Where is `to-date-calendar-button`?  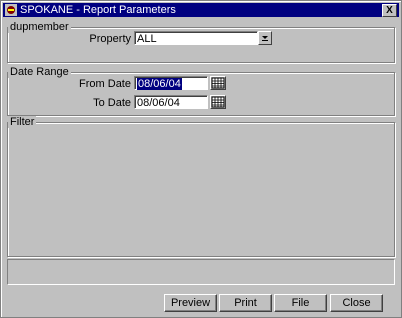
to-date-calendar-button is located at coordinates (218, 102).